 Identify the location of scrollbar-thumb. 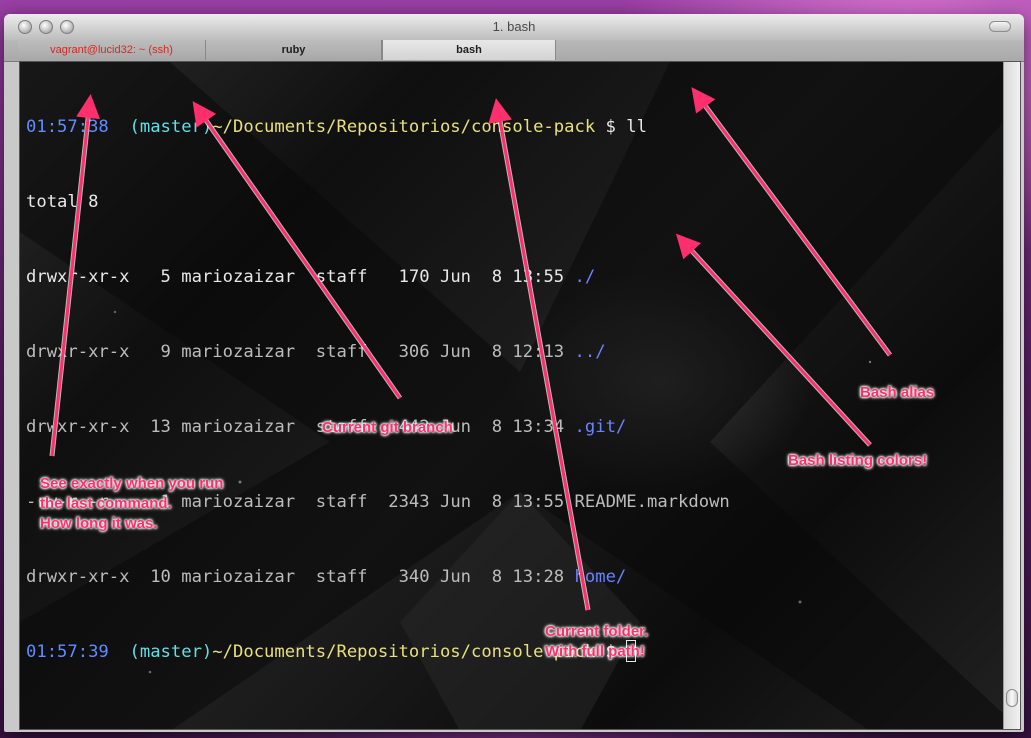
(1012, 698).